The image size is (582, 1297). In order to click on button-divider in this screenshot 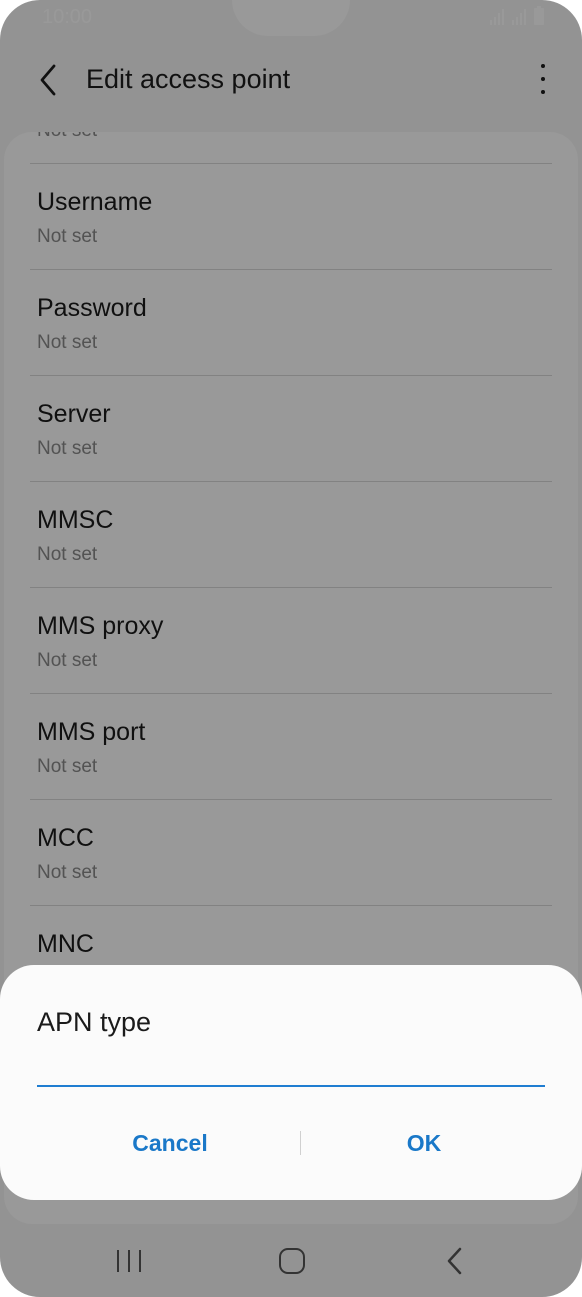, I will do `click(300, 1143)`.